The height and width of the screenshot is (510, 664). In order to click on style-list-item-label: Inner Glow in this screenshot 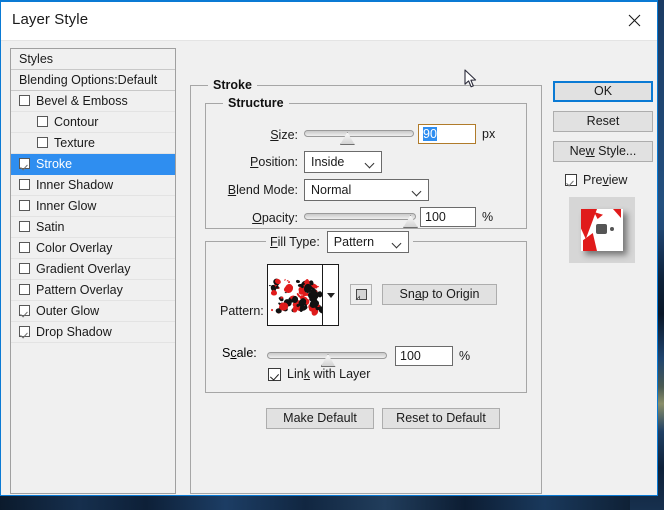, I will do `click(66, 206)`.